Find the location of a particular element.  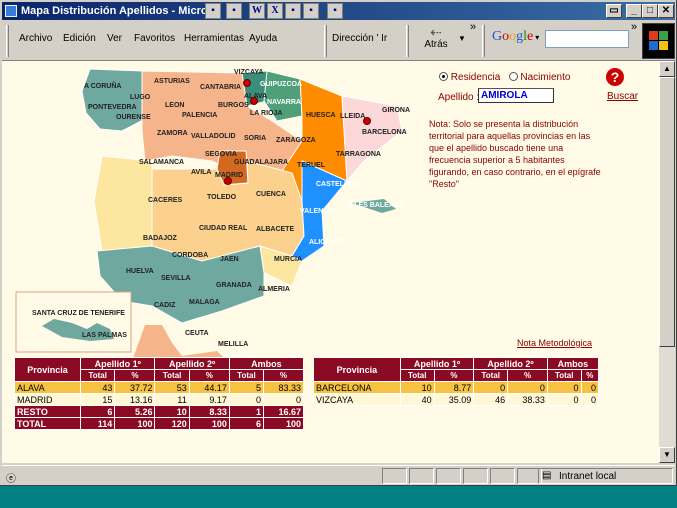

map-label-tarragona: TARRAGONA is located at coordinates (358, 154).